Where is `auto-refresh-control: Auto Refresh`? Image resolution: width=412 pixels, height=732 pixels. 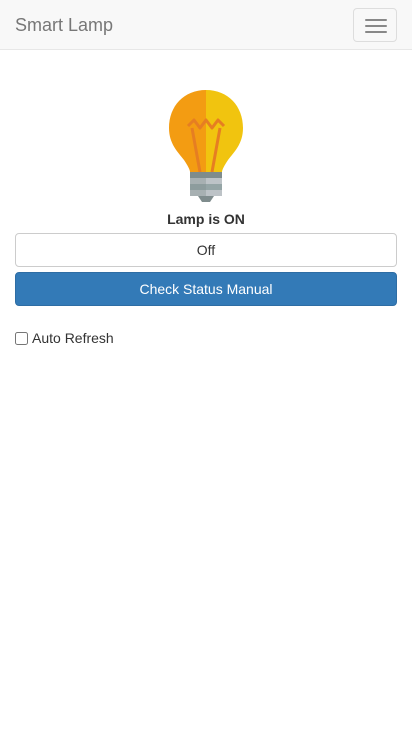 auto-refresh-control: Auto Refresh is located at coordinates (64, 338).